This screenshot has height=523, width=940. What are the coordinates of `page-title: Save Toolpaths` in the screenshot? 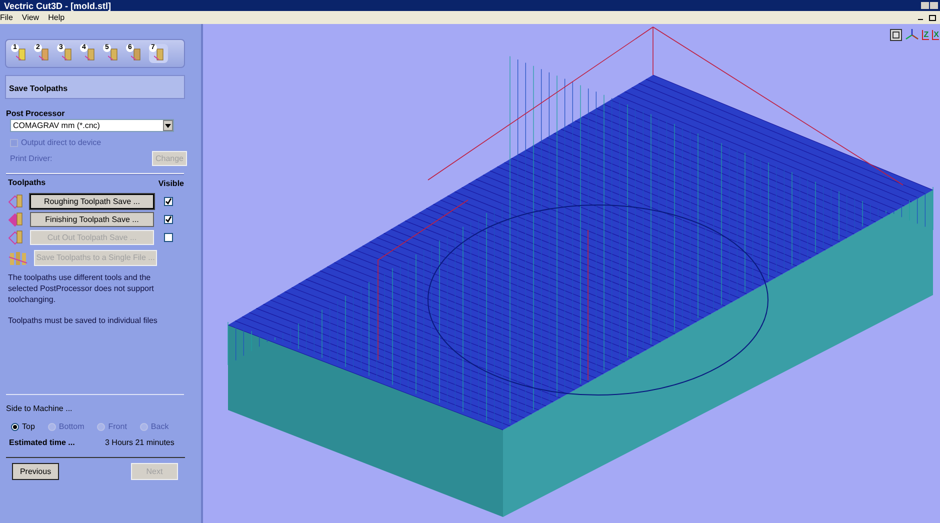 It's located at (38, 89).